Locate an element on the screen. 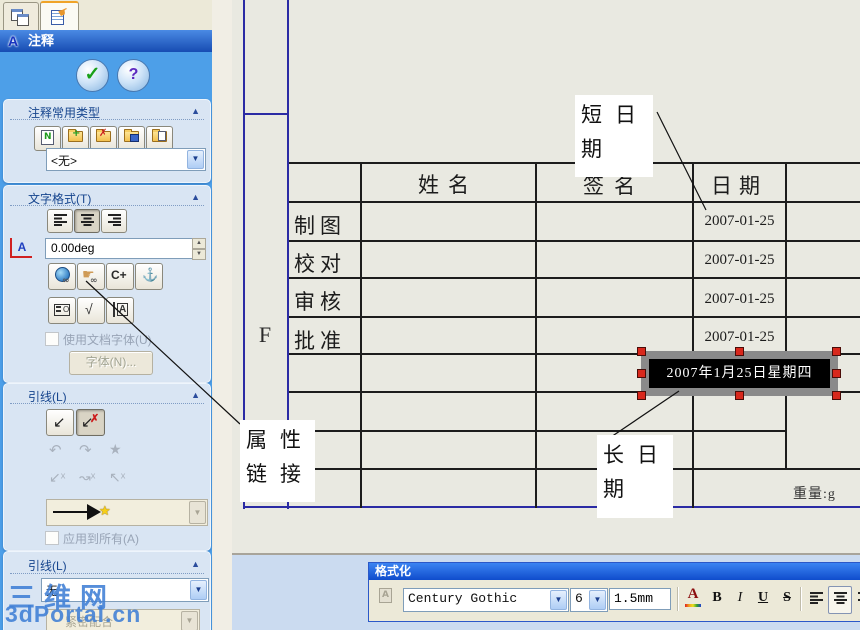  align-center-button is located at coordinates (87, 221).